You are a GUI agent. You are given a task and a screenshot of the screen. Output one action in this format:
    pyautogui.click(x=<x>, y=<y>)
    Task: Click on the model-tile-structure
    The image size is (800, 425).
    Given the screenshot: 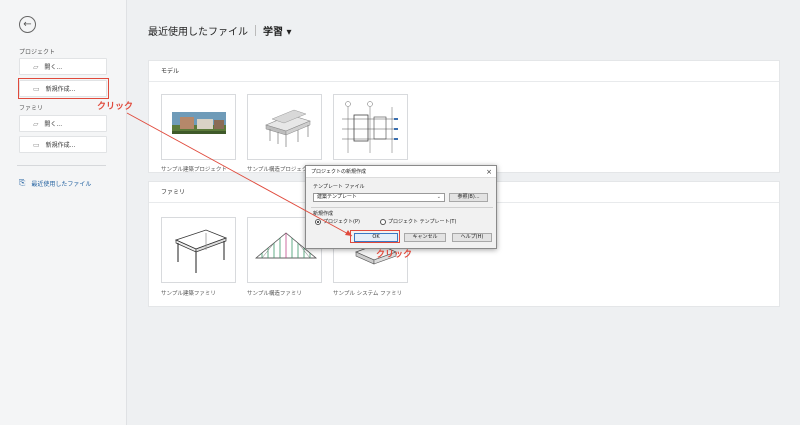 What is the action you would take?
    pyautogui.click(x=284, y=127)
    